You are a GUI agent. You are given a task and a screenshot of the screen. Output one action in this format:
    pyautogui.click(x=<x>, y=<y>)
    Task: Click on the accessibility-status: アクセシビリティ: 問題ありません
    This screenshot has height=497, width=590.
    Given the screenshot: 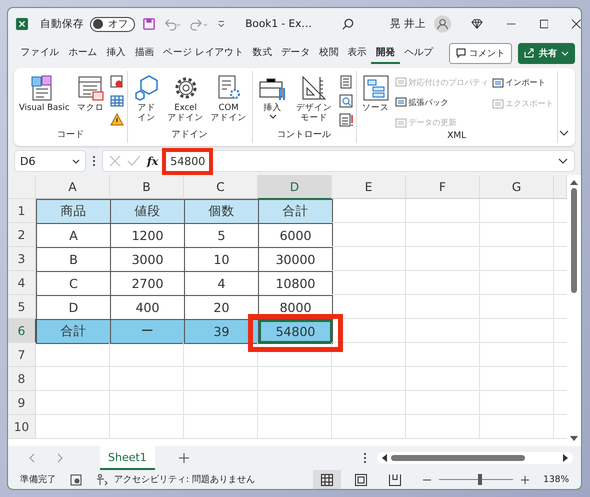 What is the action you would take?
    pyautogui.click(x=184, y=479)
    